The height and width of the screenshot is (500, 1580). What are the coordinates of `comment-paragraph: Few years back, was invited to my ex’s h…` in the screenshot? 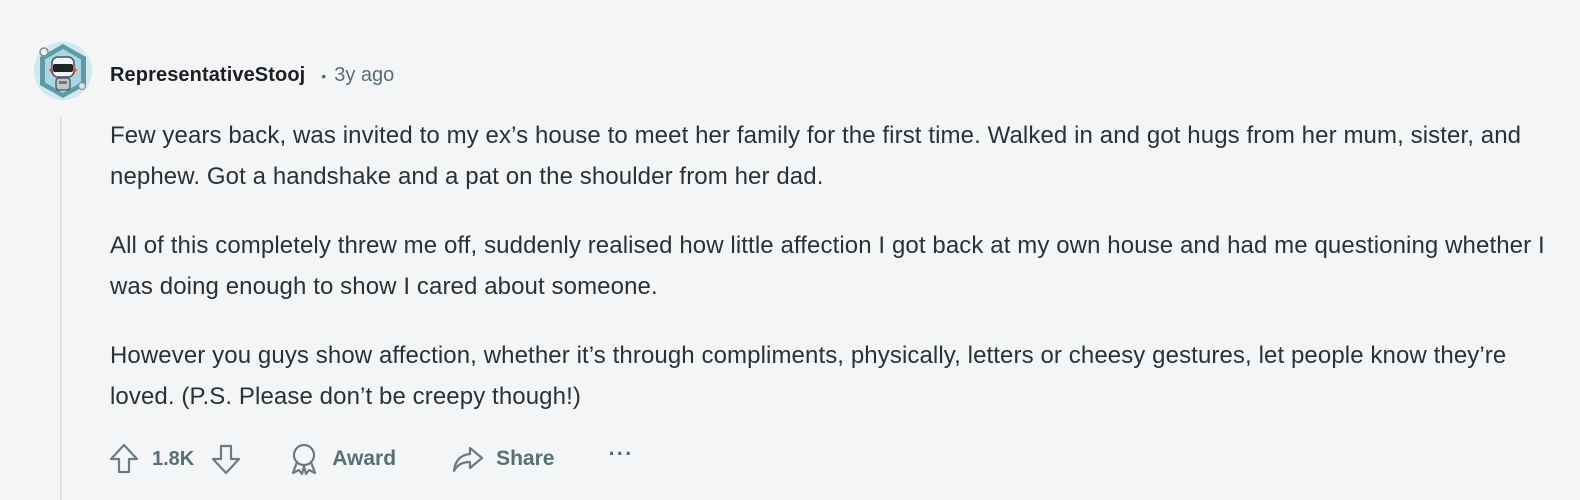 It's located at (816, 156).